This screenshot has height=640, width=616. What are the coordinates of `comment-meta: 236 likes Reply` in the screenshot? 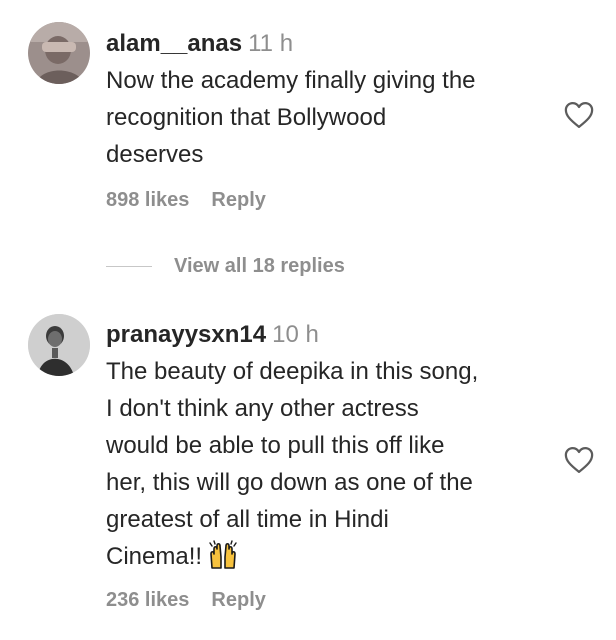 It's located at (186, 600).